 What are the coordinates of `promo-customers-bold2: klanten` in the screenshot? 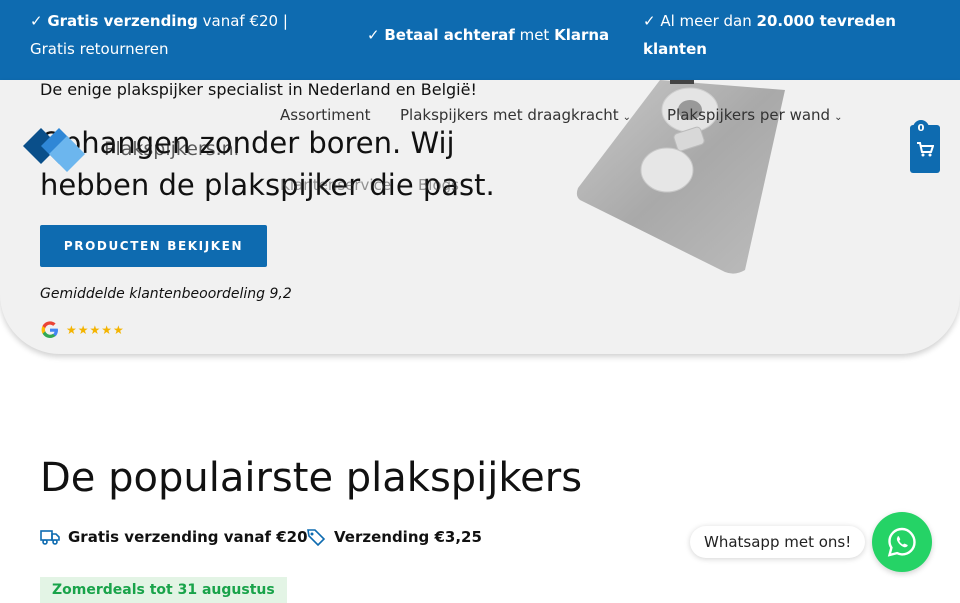 It's located at (675, 49).